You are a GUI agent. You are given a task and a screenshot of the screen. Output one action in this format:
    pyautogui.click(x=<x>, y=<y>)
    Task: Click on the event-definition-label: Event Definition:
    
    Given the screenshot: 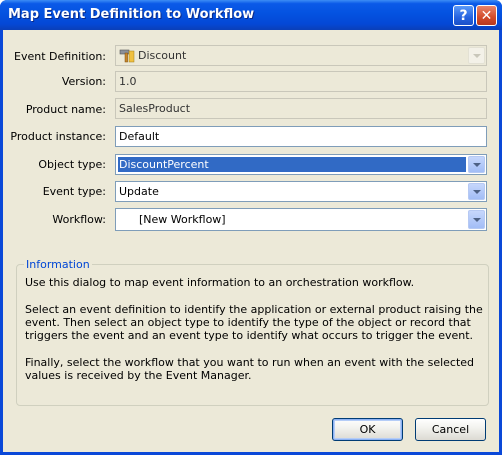 What is the action you would take?
    pyautogui.click(x=60, y=56)
    